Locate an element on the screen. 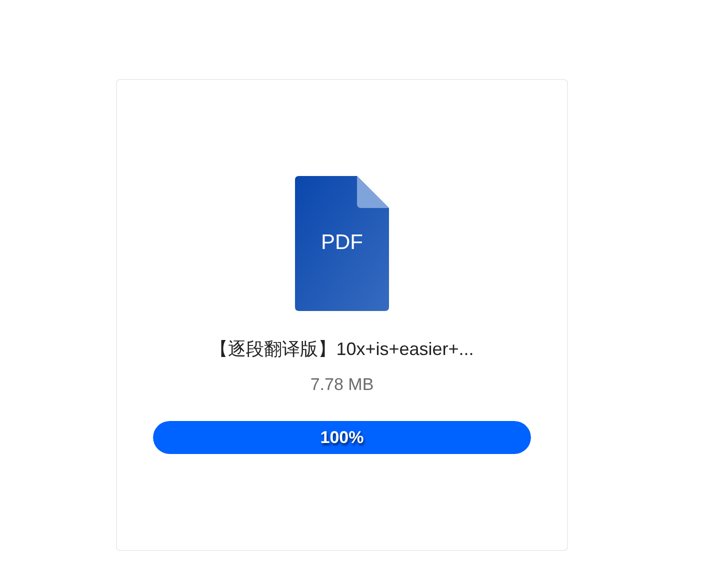 The height and width of the screenshot is (588, 723). file-size: 7.78 MB is located at coordinates (342, 385).